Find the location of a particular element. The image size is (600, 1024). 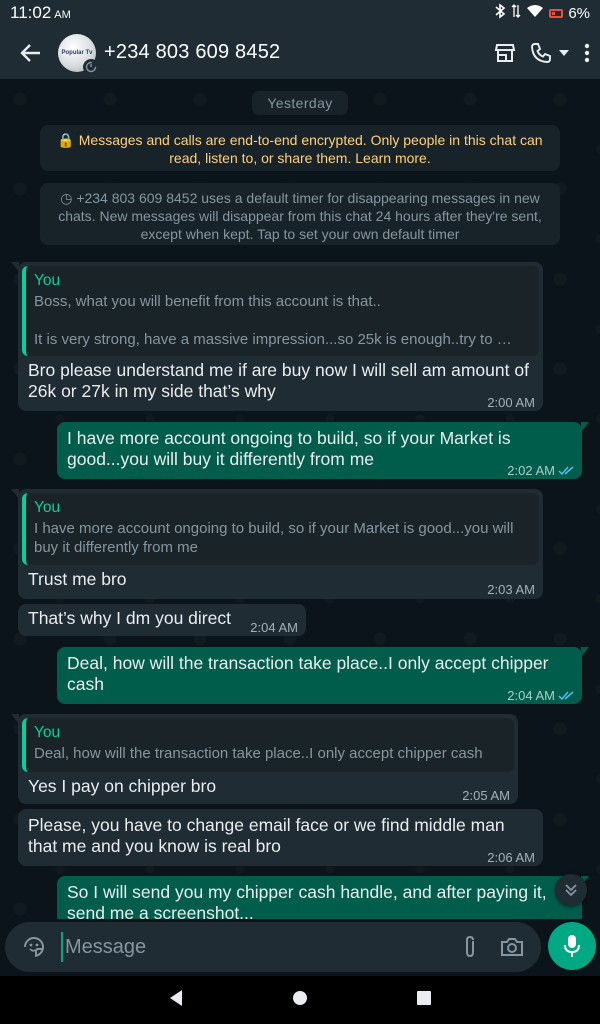

system-navigation-bar is located at coordinates (300, 1000).